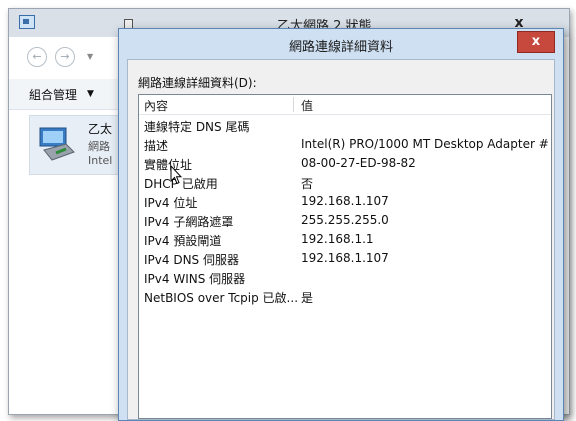 The width and height of the screenshot is (576, 421). I want to click on value-cell: 255.255.255.0, so click(345, 220).